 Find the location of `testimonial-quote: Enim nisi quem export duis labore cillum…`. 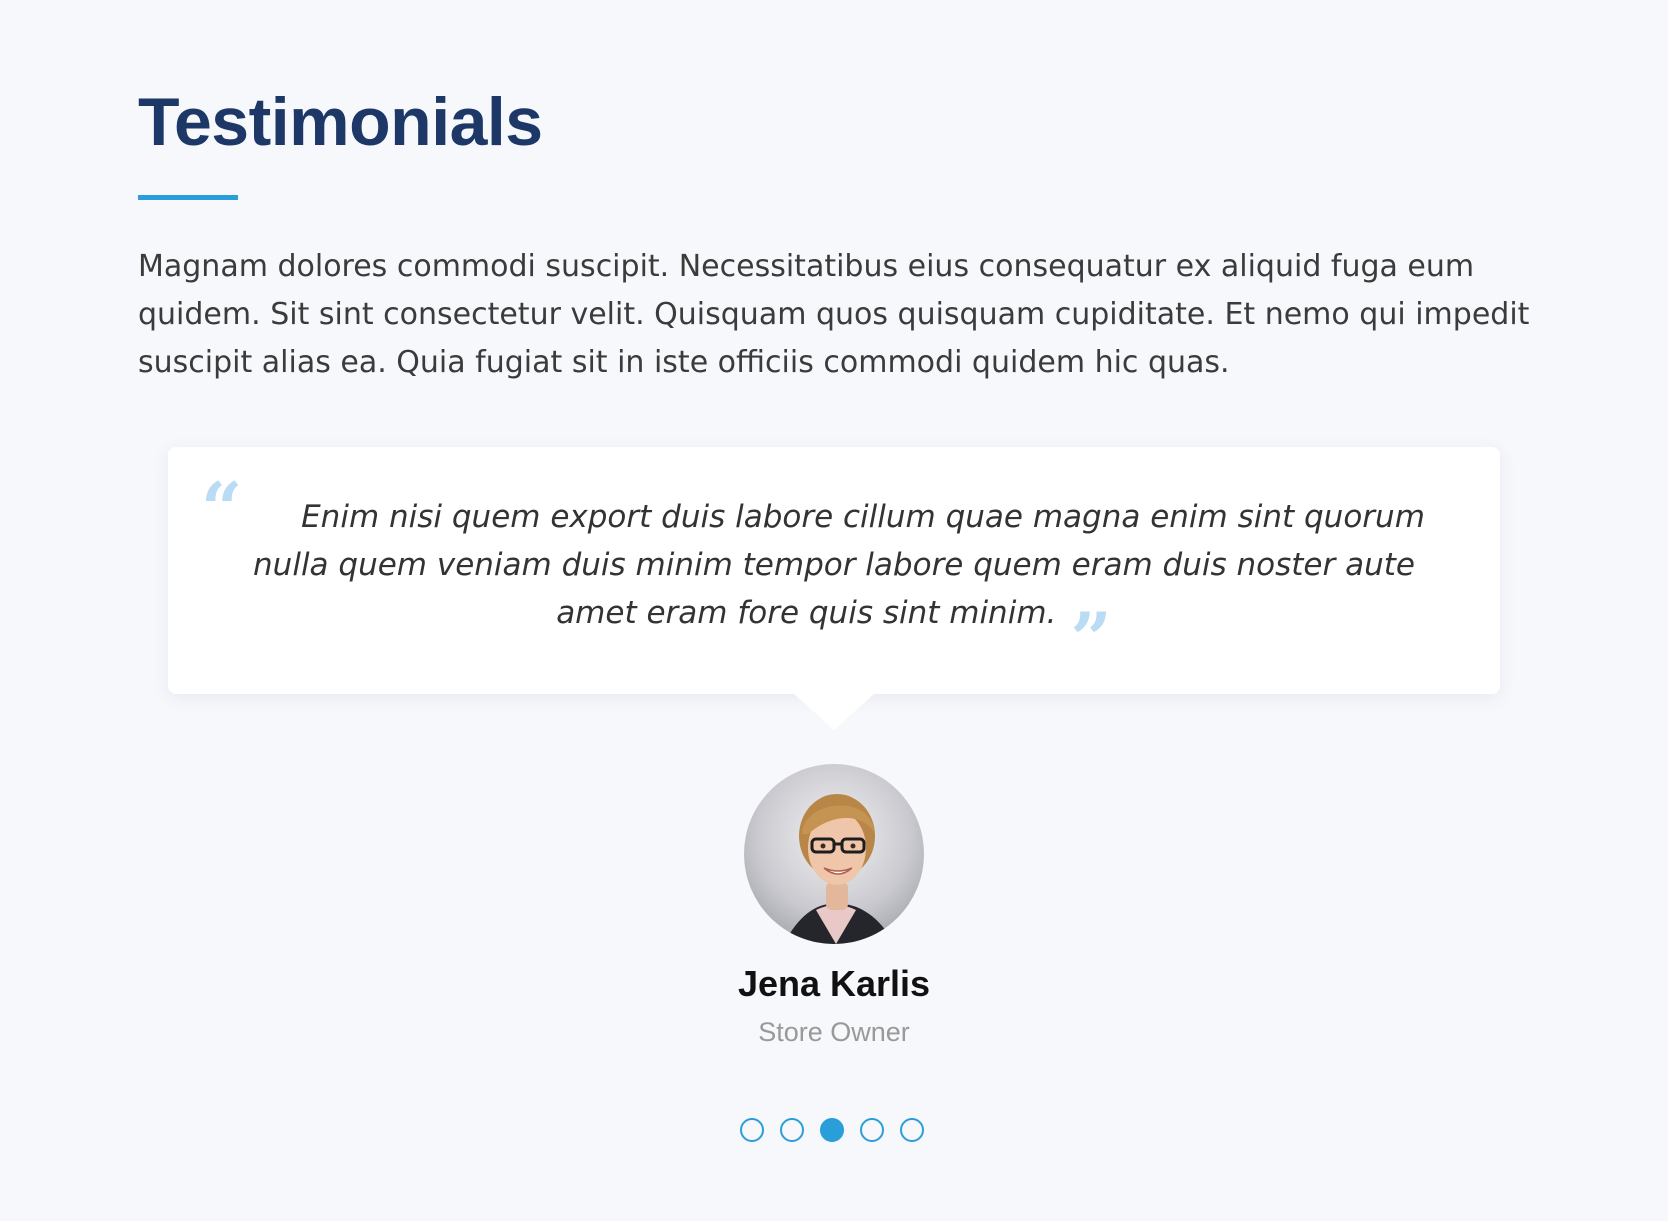

testimonial-quote: Enim nisi quem export duis labore cillum… is located at coordinates (839, 590).